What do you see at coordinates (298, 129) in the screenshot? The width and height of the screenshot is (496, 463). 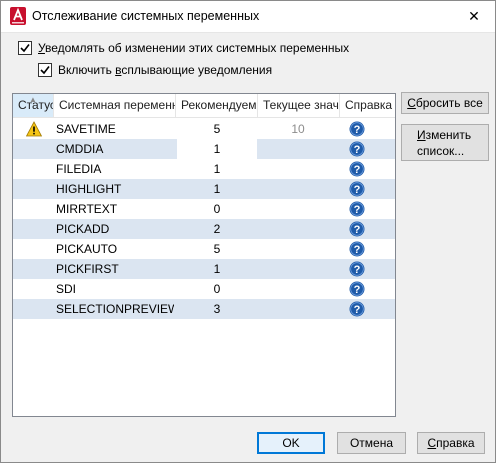 I see `current-value: 10` at bounding box center [298, 129].